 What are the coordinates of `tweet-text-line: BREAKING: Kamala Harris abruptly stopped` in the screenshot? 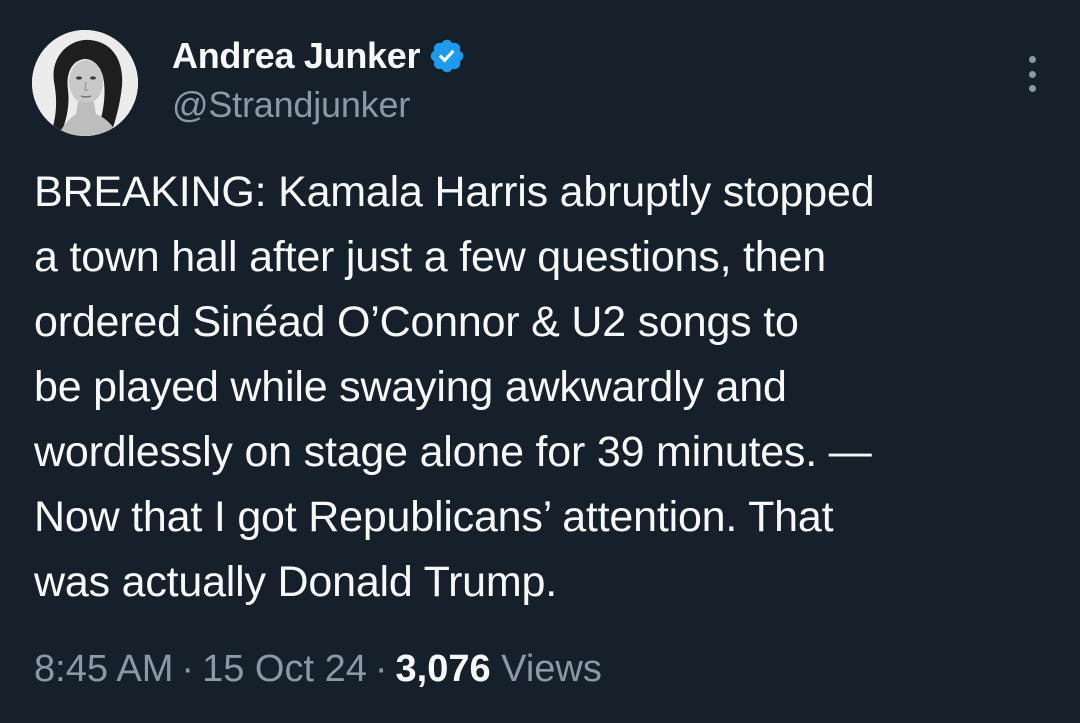 It's located at (454, 192).